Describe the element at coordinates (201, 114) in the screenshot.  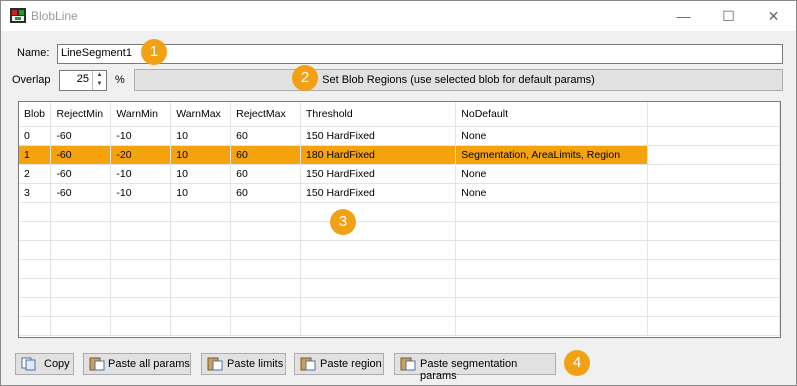
I see `col-header-warnmax: WarnMax` at that location.